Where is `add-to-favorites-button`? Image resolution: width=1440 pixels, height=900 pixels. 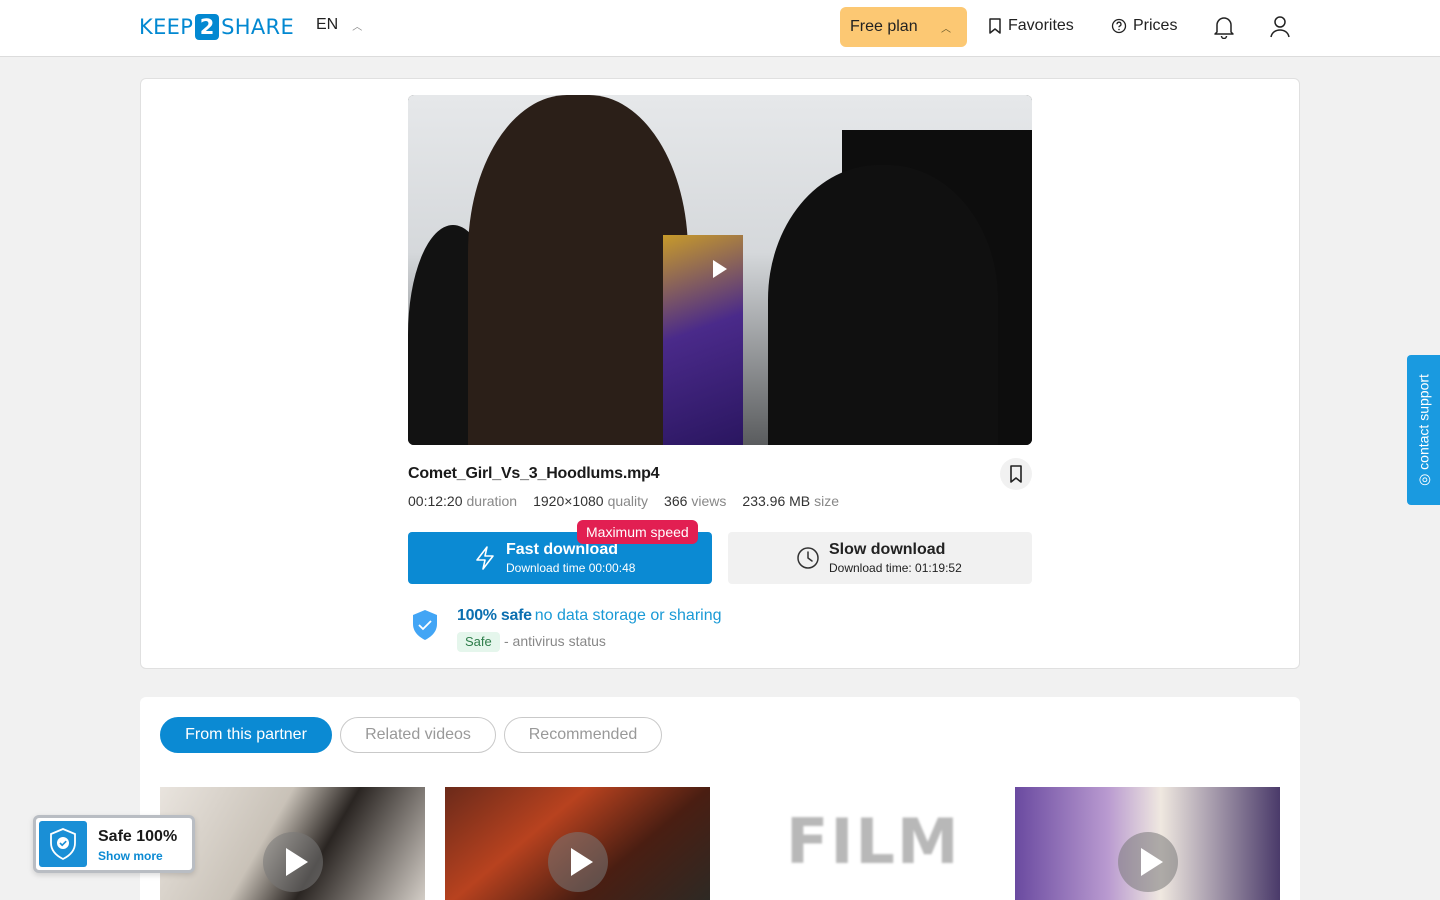
add-to-favorites-button is located at coordinates (1016, 474).